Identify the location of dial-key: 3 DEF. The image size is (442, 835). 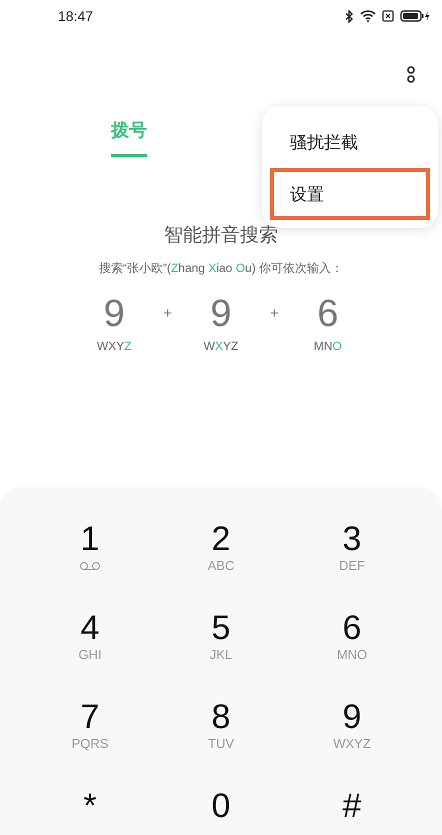
(352, 564).